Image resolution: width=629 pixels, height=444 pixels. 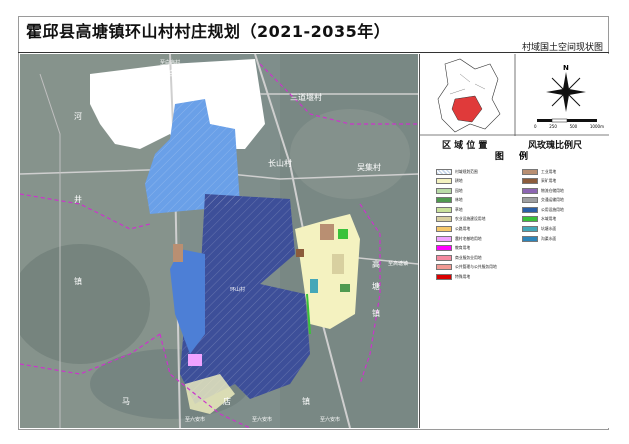 I want to click on label-dian: 店, so click(x=227, y=401).